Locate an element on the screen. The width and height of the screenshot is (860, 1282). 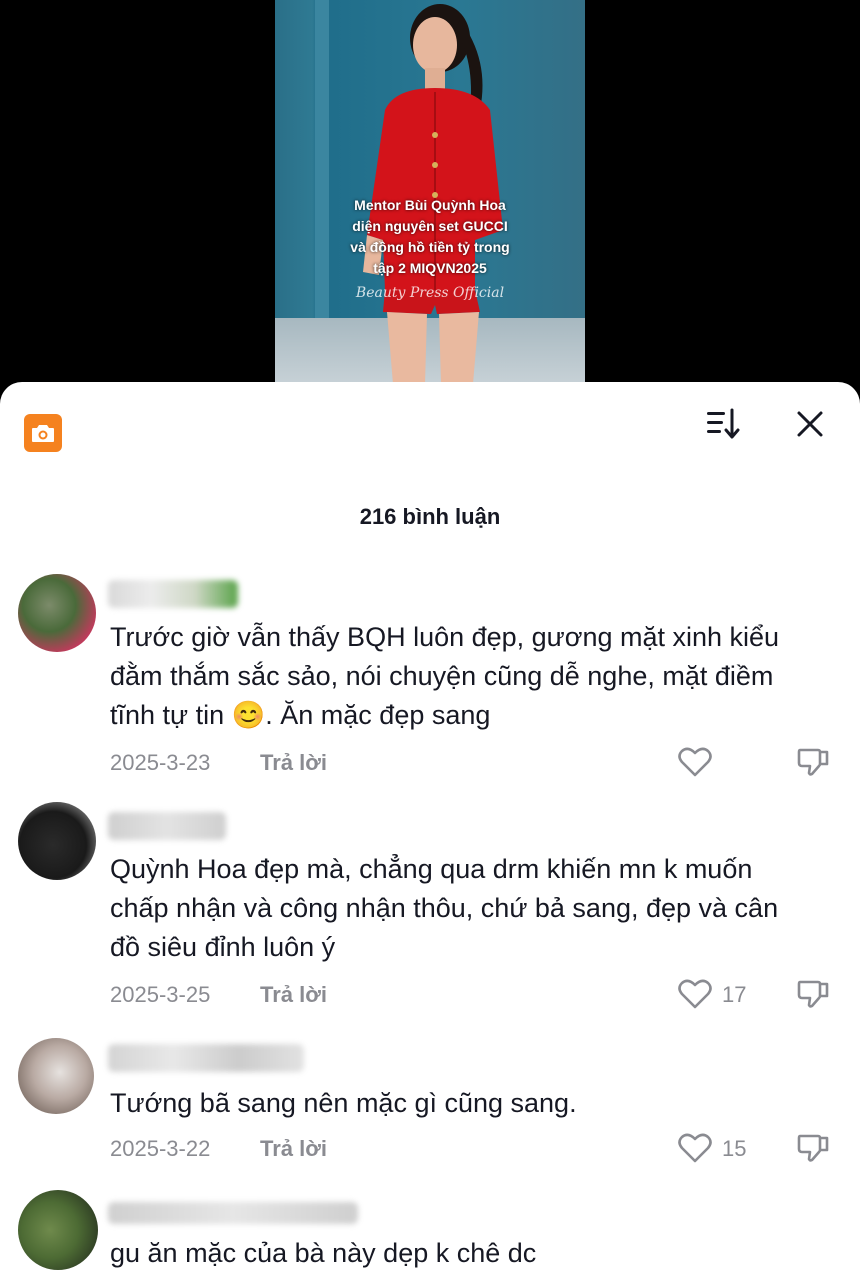
close-icon is located at coordinates (810, 424).